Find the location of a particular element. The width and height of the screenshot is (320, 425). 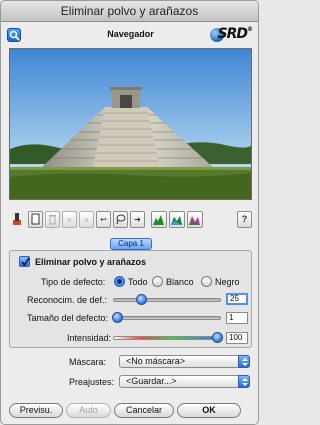

help-icon: ? is located at coordinates (244, 219).